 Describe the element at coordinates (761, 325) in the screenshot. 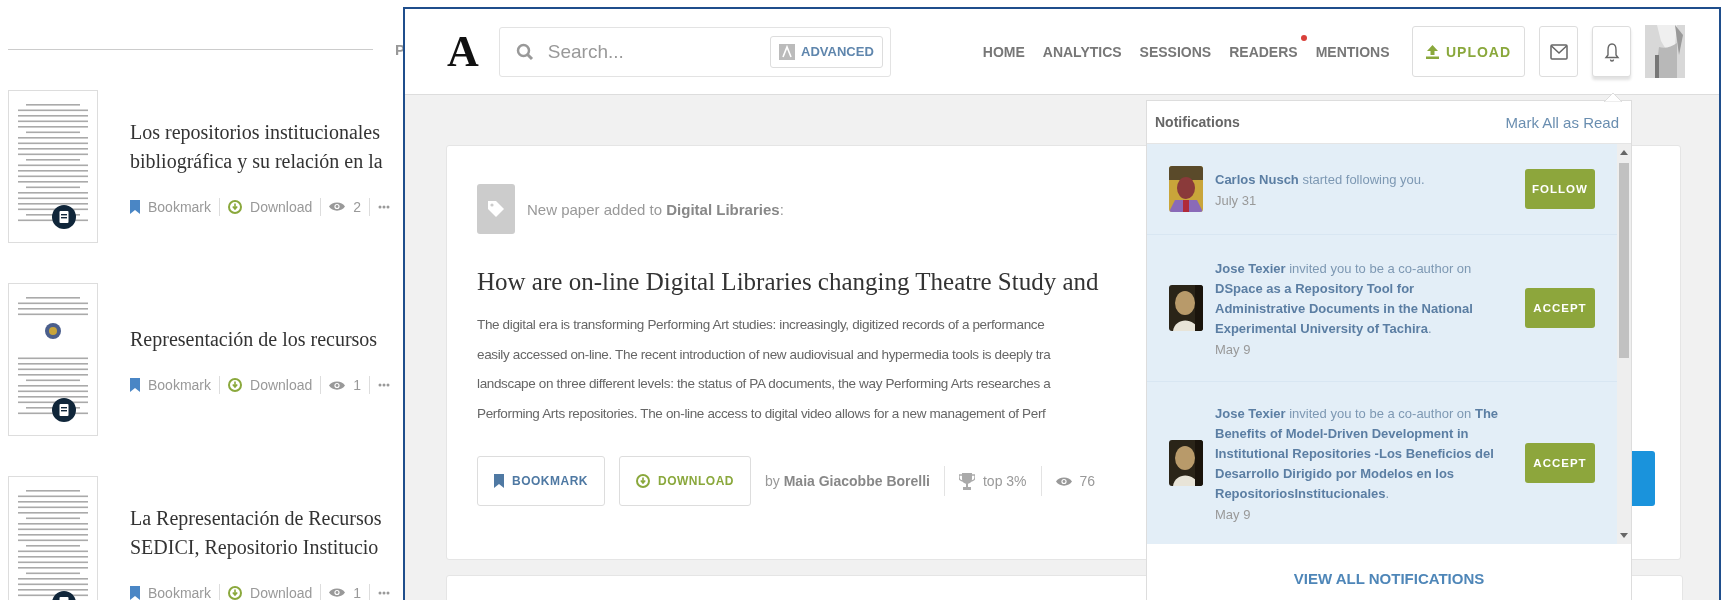

I see `abstract-line: The digital era is transforming Performing Art studies: increasingly, digitized records of a performance` at that location.